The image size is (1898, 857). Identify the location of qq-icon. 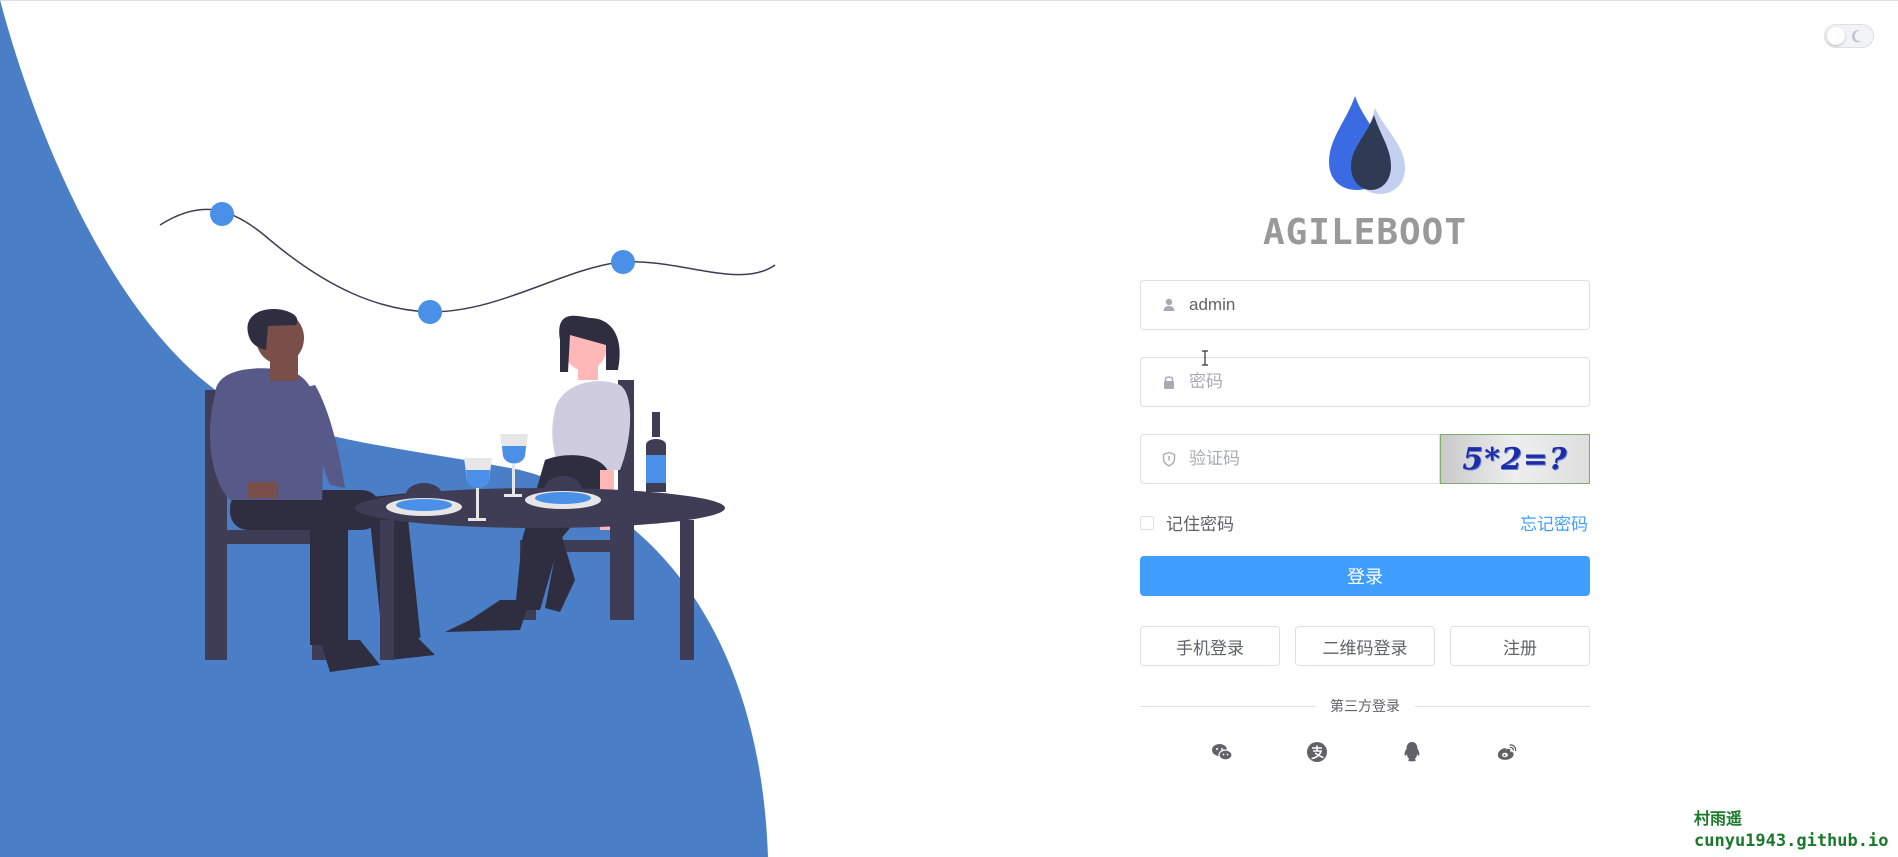
(1412, 752).